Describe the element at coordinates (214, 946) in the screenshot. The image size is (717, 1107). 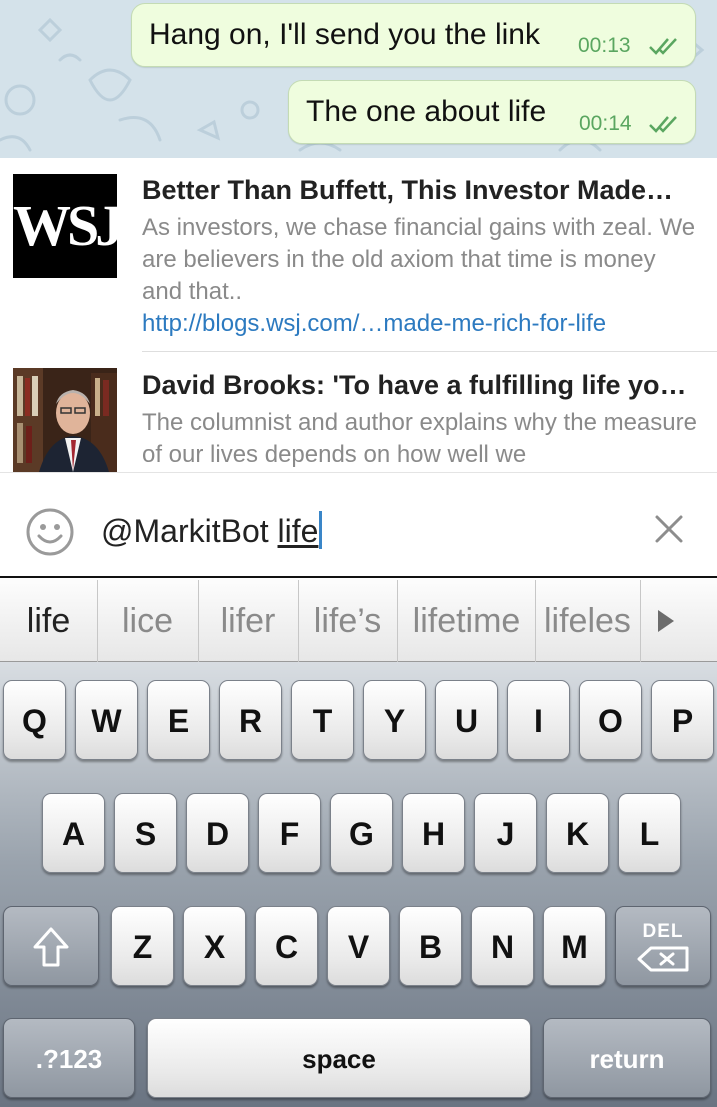
I see `key-x: X` at that location.